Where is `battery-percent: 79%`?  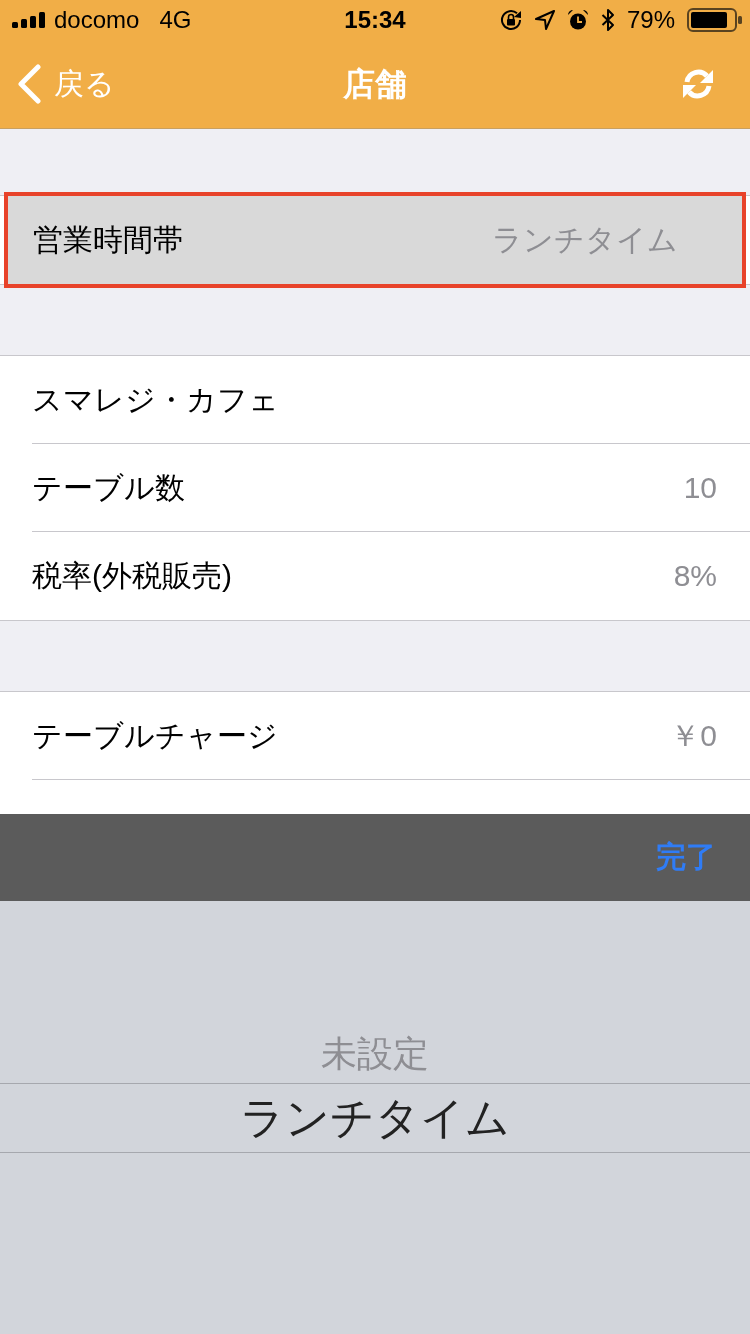 battery-percent: 79% is located at coordinates (650, 20).